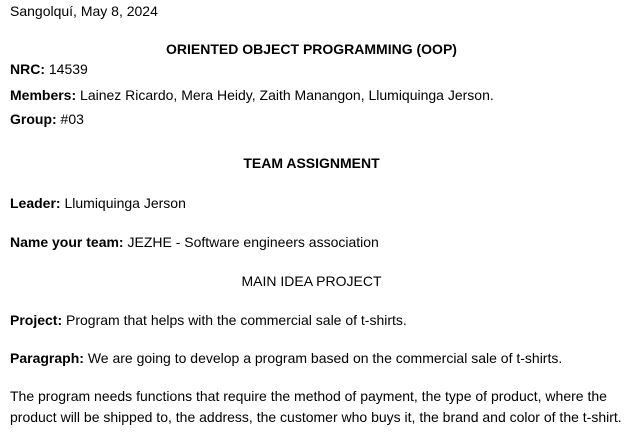 The height and width of the screenshot is (448, 631). What do you see at coordinates (311, 281) in the screenshot?
I see `main-idea-title: MAIN IDEA PROJECT` at bounding box center [311, 281].